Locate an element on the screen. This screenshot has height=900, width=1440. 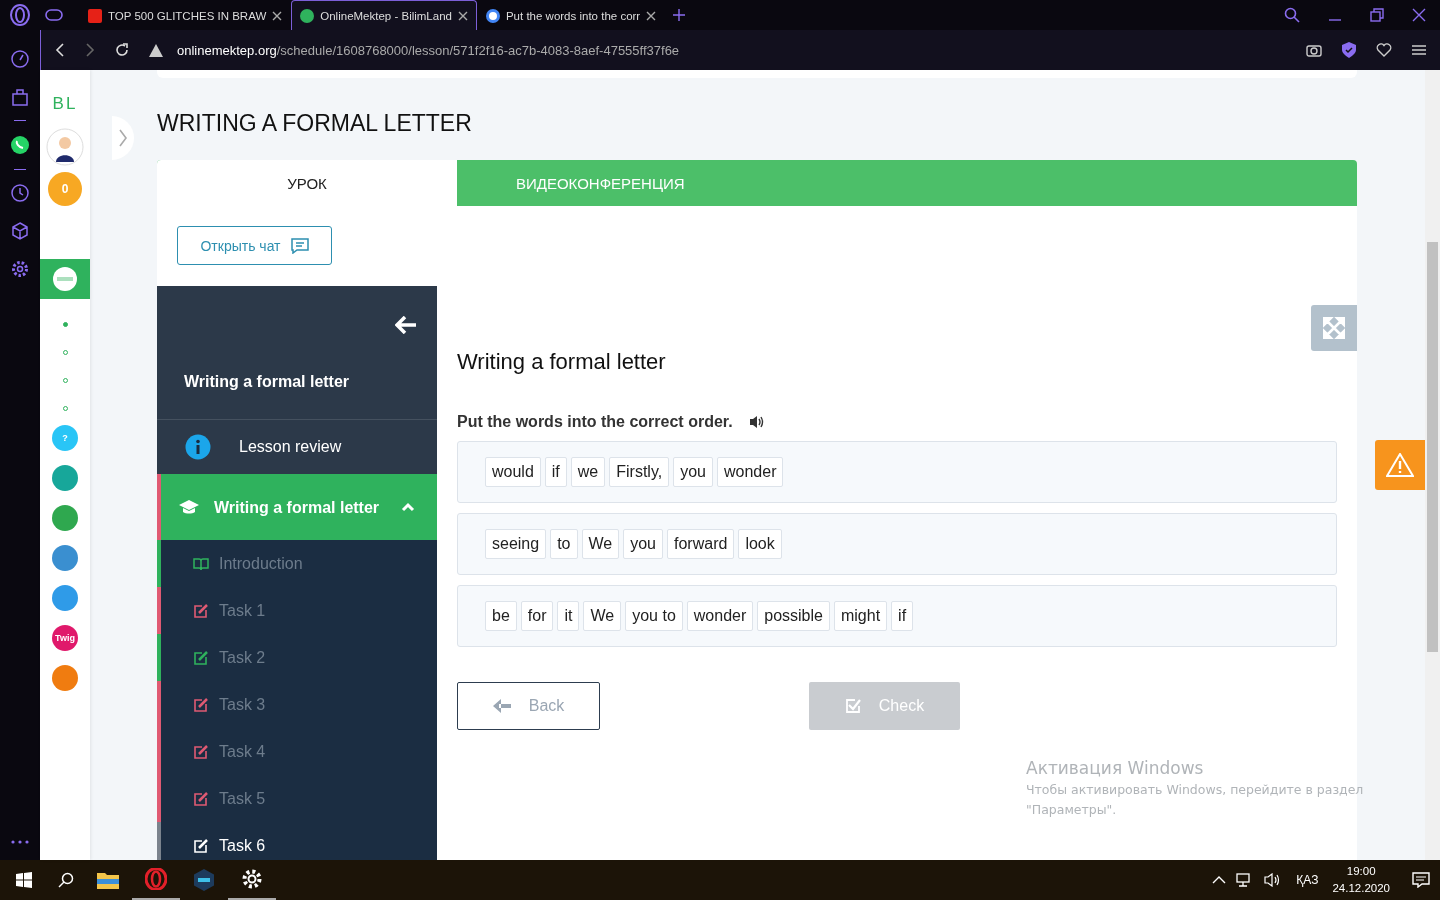
nav-item-label: Task 5 is located at coordinates (242, 798).